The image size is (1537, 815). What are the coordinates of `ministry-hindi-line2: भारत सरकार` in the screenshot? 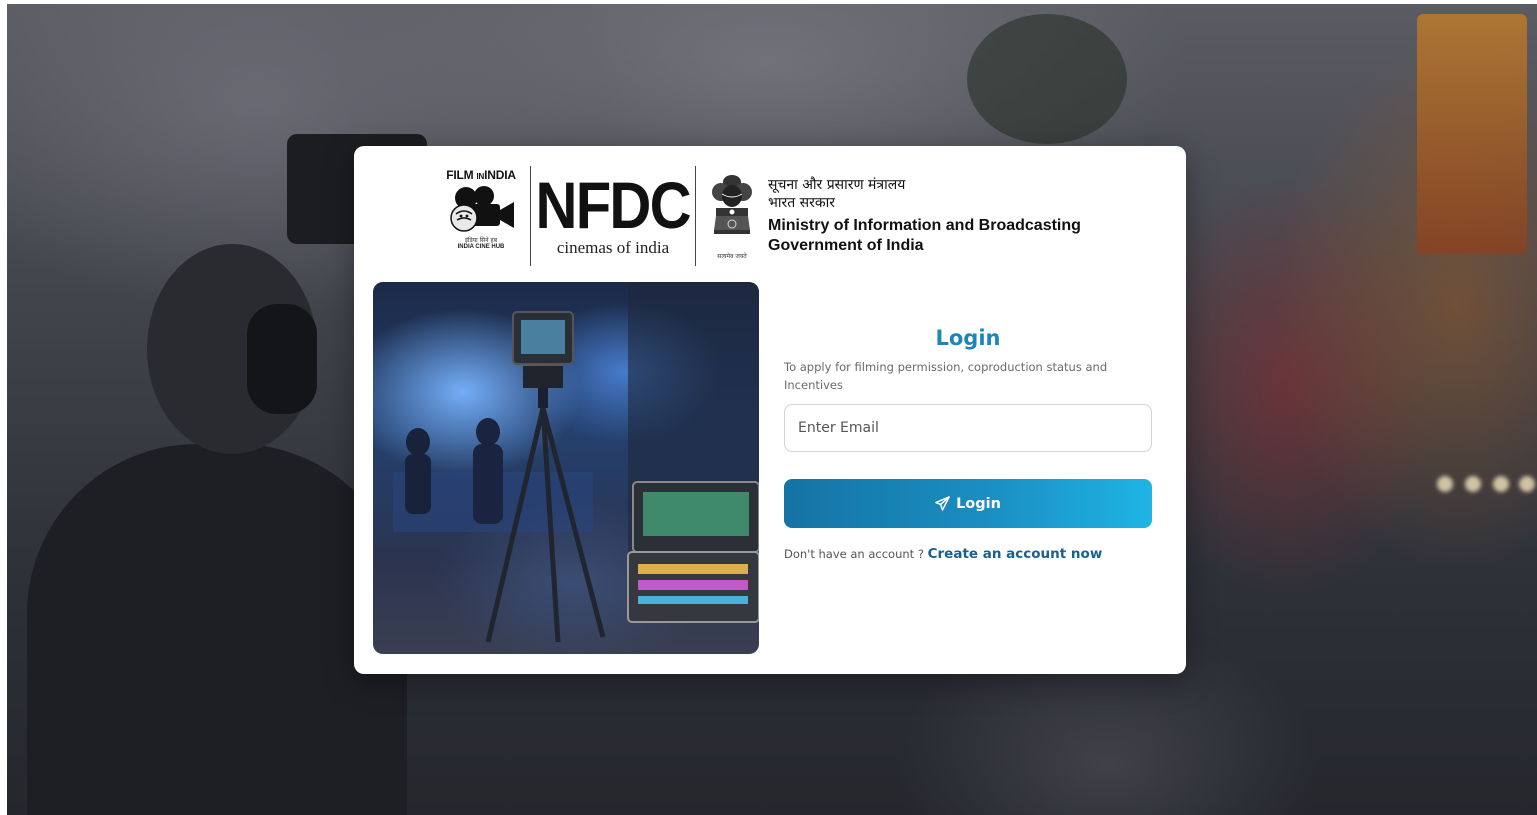 It's located at (801, 203).